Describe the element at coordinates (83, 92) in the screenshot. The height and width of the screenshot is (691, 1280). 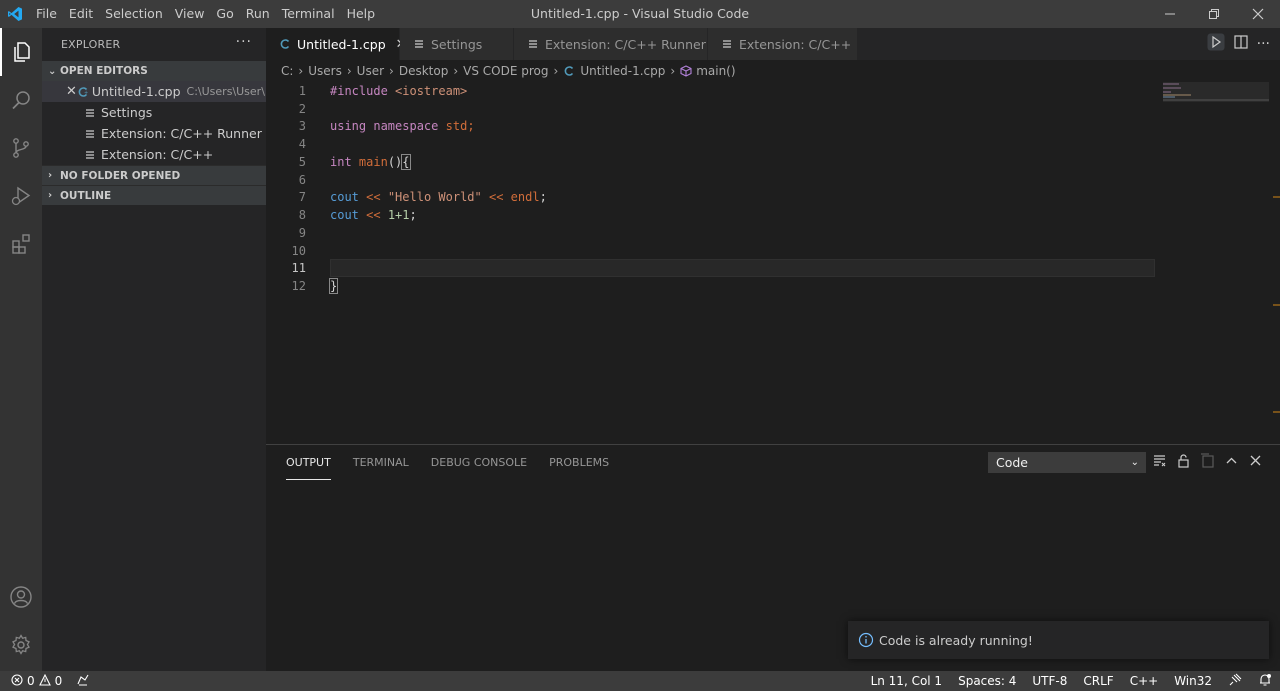
I see `cpp-file-icon: +` at that location.